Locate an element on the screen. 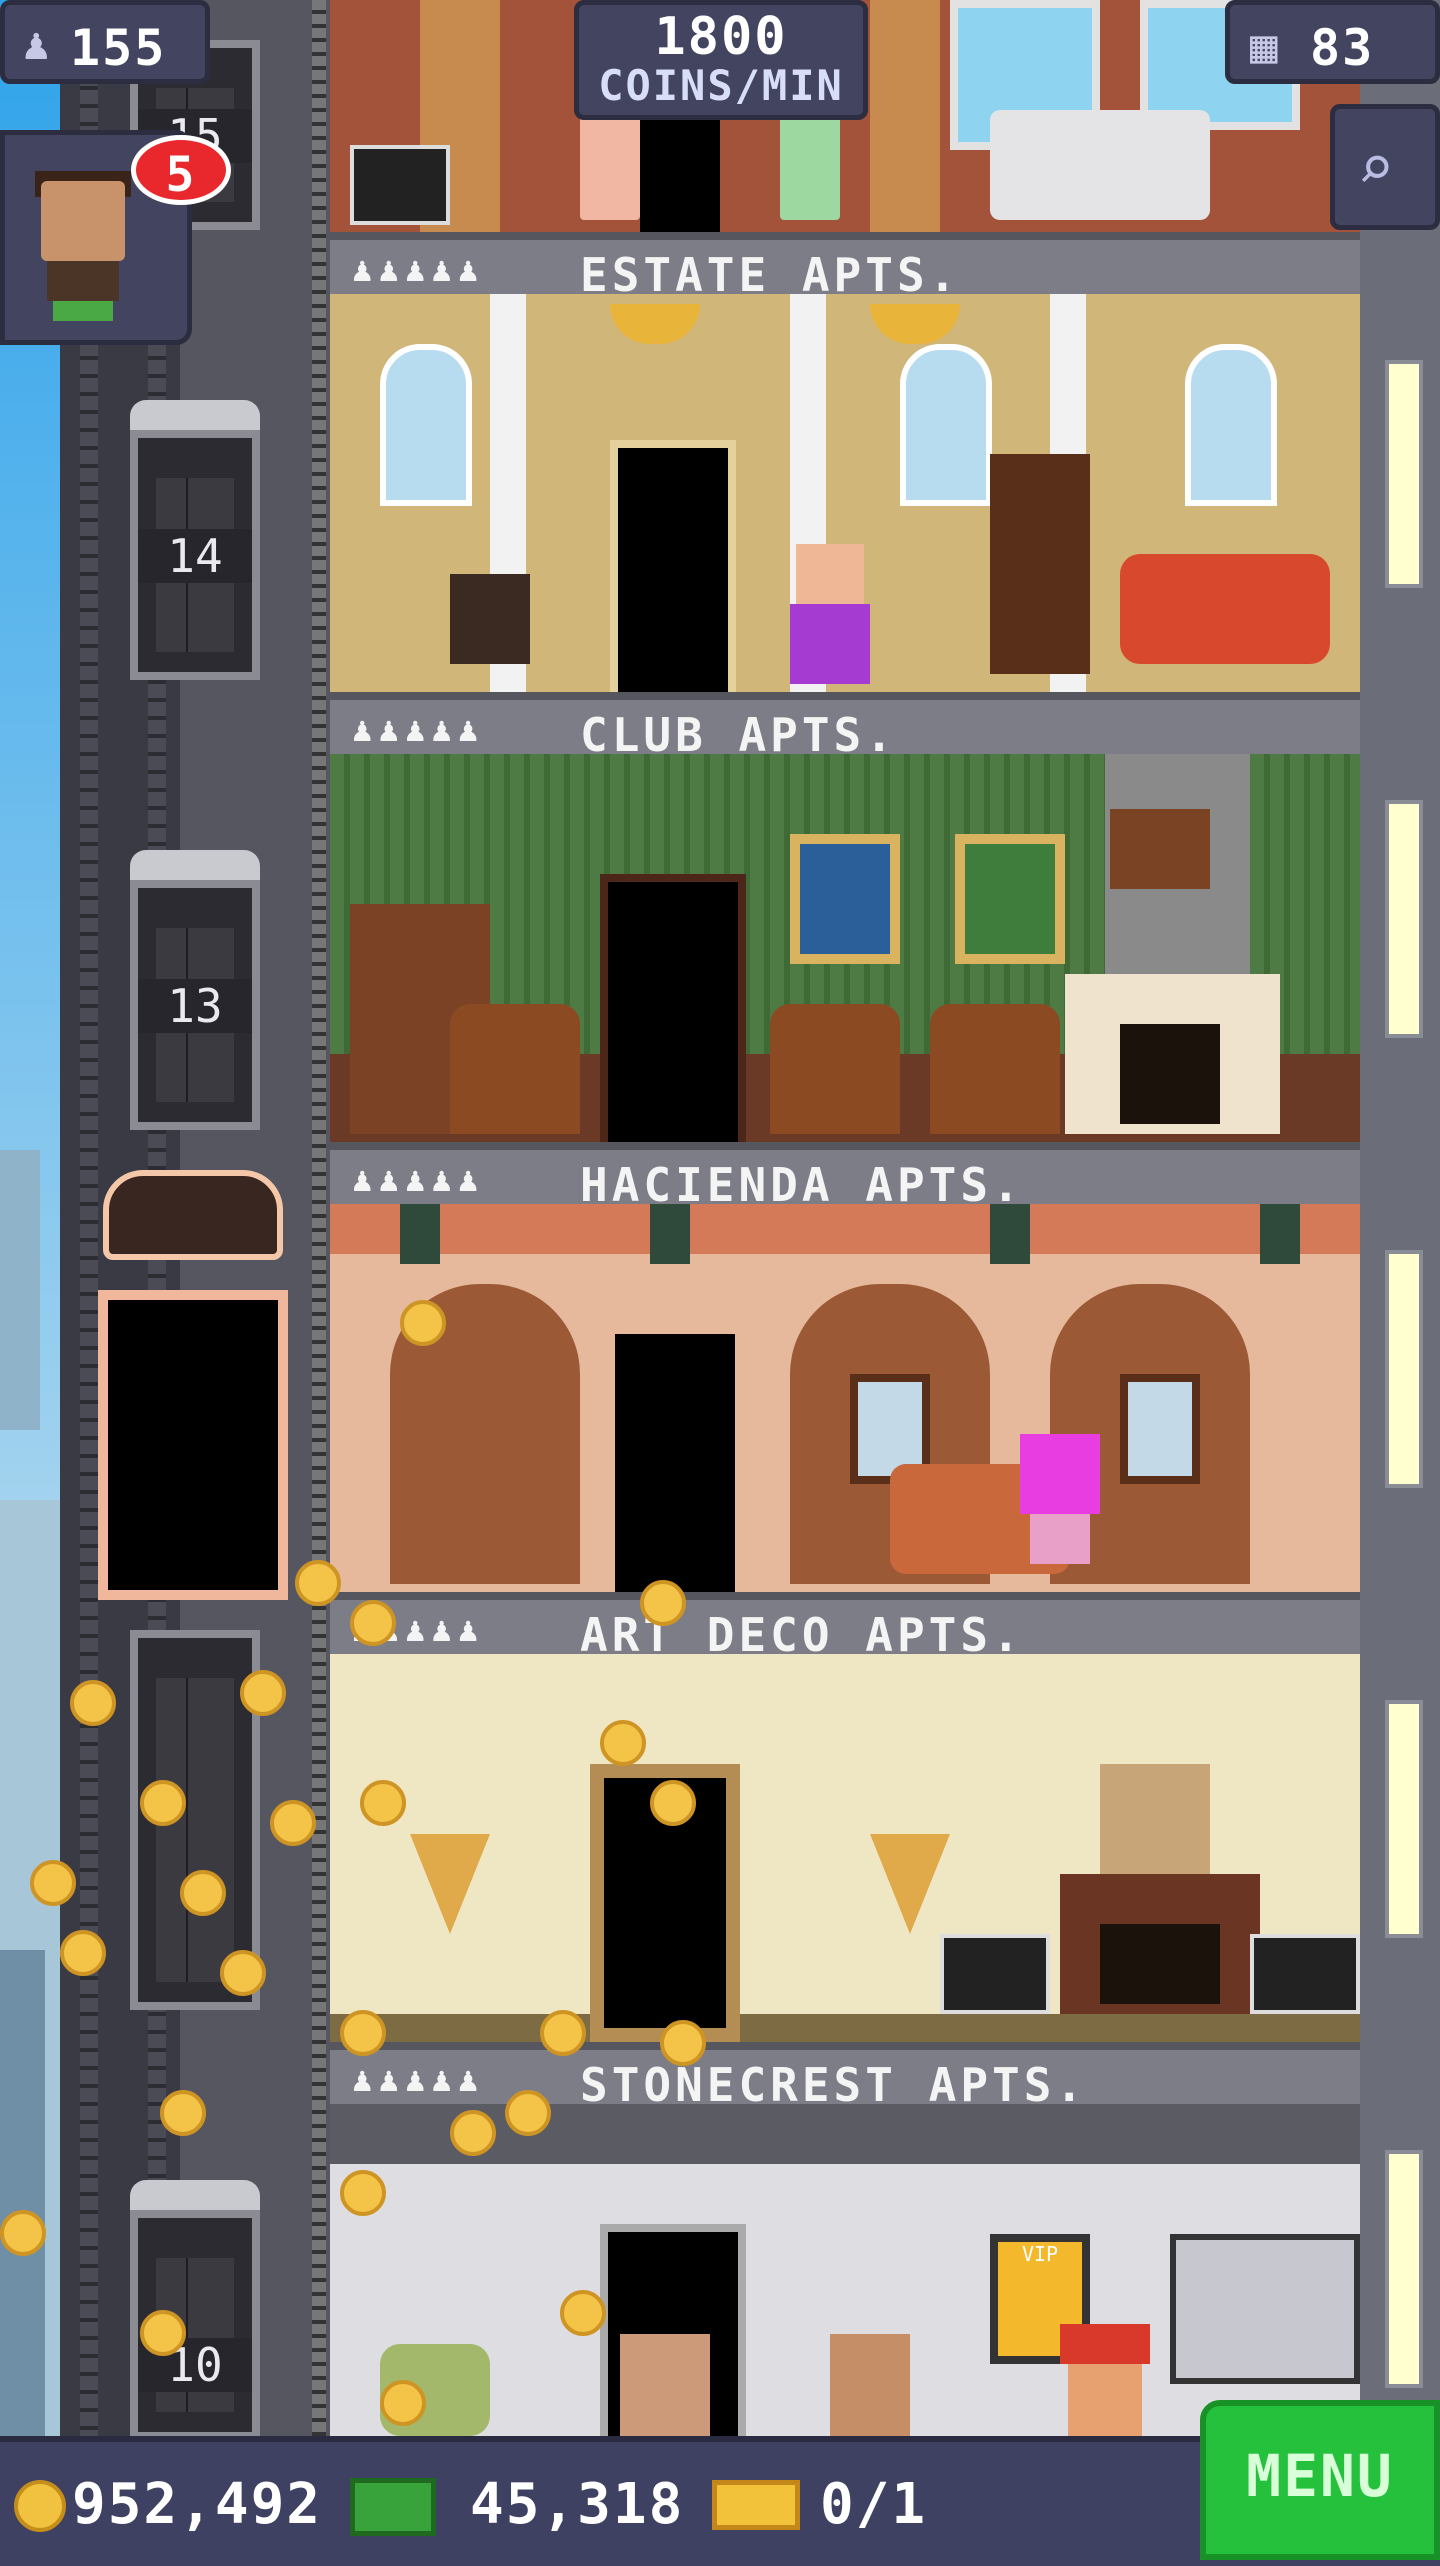 The width and height of the screenshot is (1440, 2566). floor-label-art-deco: ♟♟♟♟♟ ART DECO APTS. is located at coordinates (845, 1627).